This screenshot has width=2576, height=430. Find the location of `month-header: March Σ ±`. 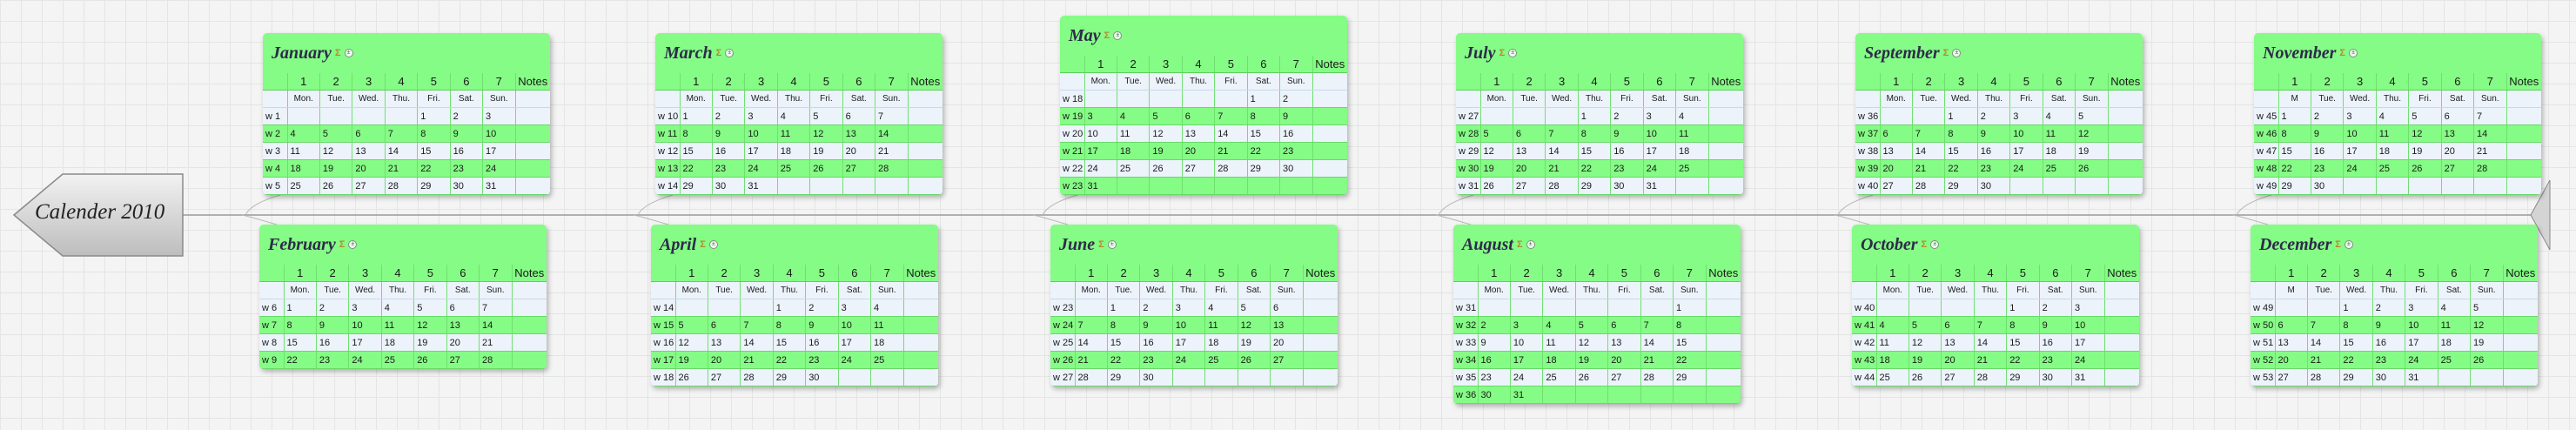

month-header: March Σ ± is located at coordinates (799, 53).